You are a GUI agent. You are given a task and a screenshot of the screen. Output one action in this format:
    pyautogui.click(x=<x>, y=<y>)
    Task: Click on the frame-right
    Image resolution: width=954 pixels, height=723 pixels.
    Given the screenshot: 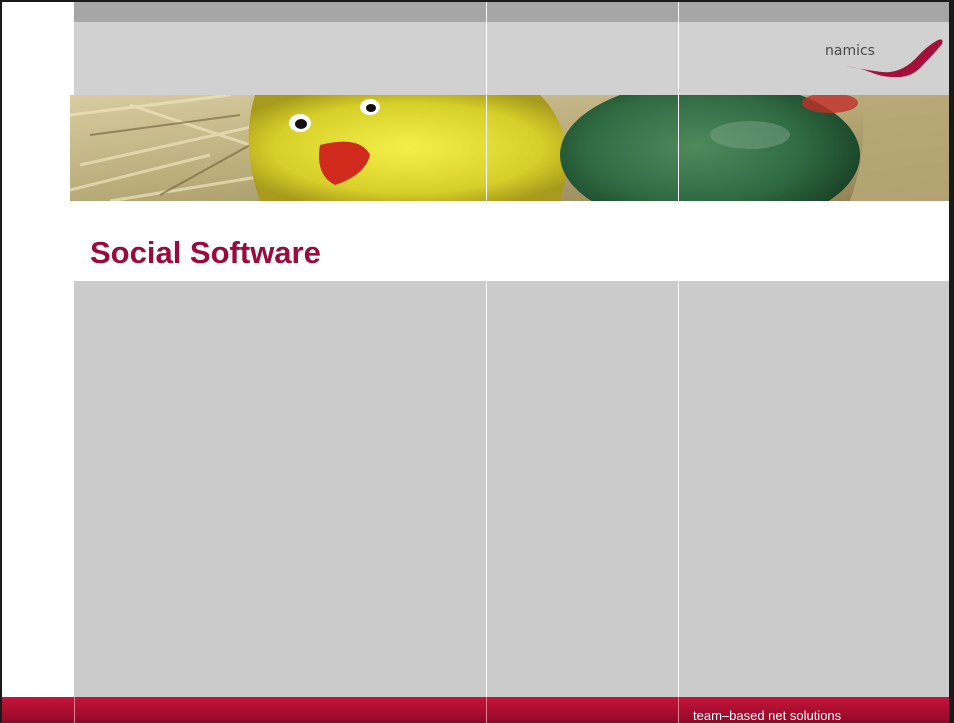 What is the action you would take?
    pyautogui.click(x=951, y=361)
    